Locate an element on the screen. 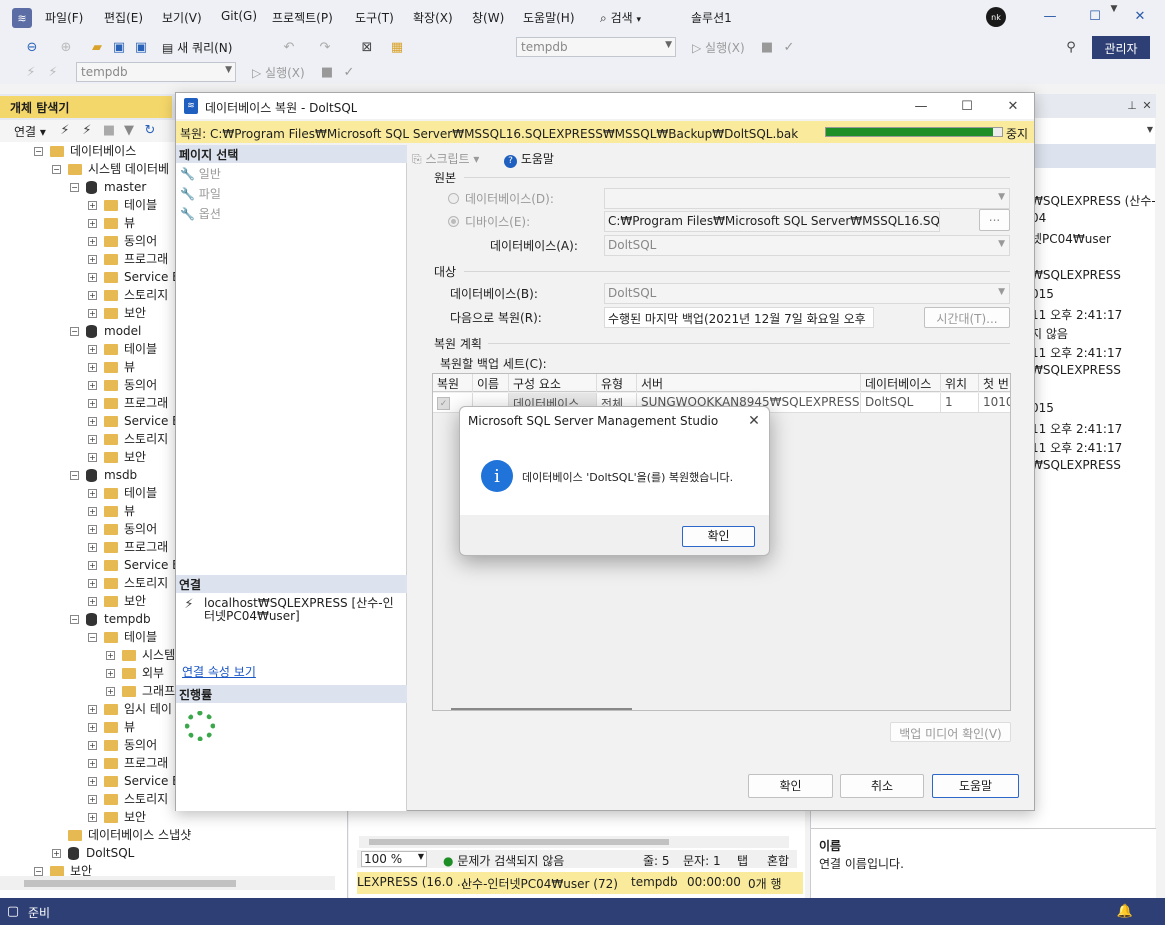 The image size is (1165, 925). menu-item-1: 편집(E) is located at coordinates (123, 17).